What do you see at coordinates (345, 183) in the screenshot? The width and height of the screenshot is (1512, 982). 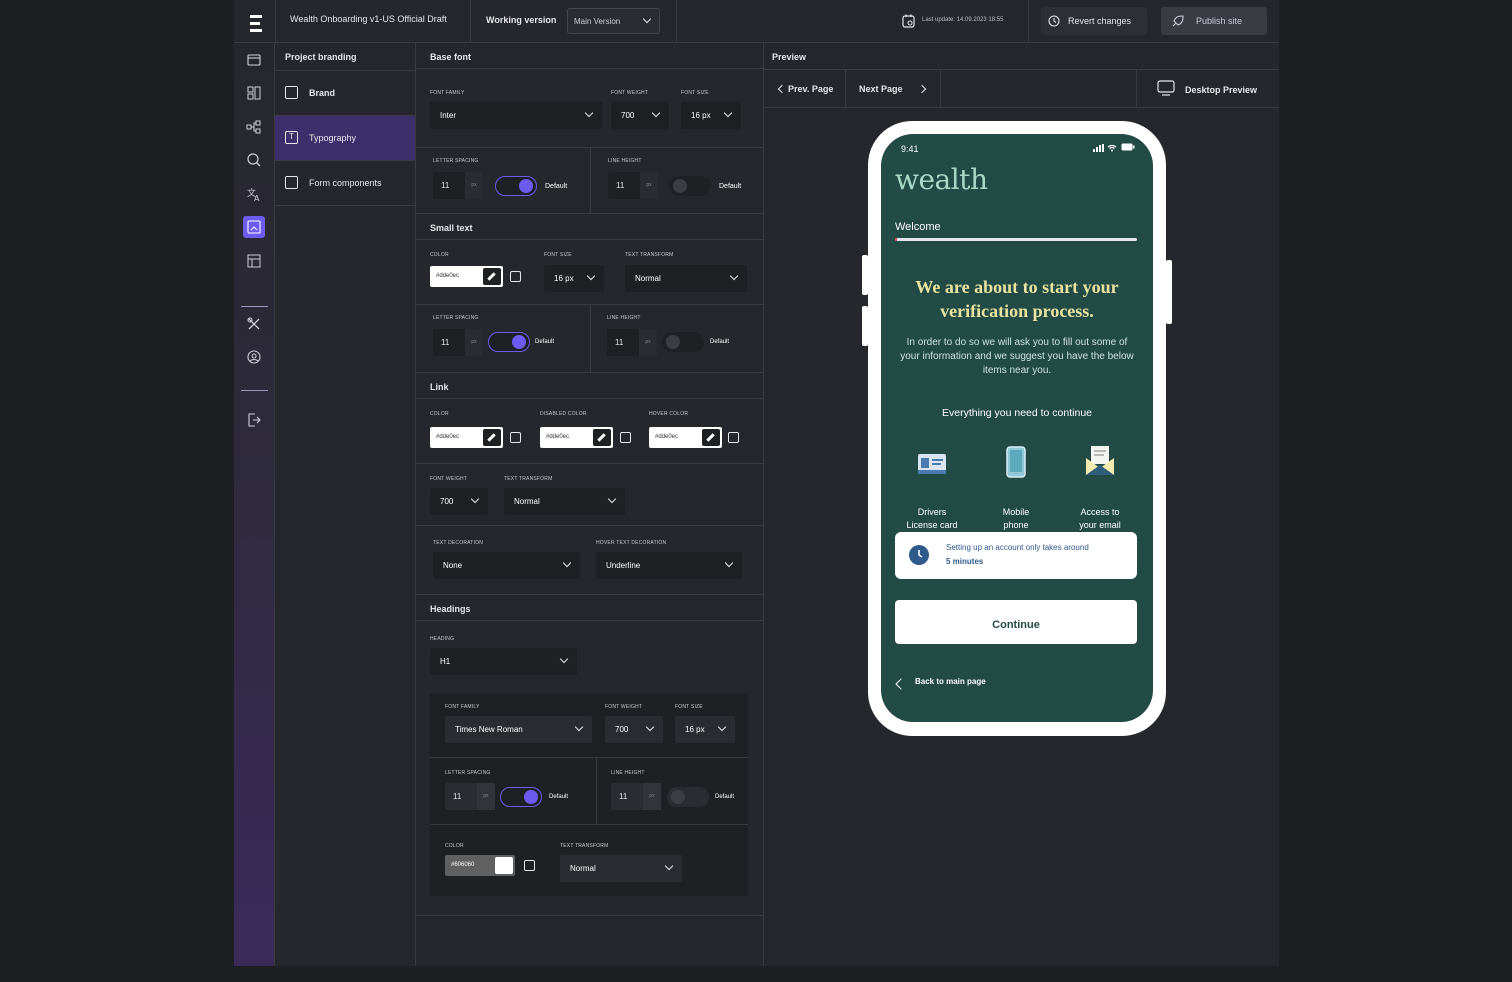 I see `nav-item-form-components: Form components` at bounding box center [345, 183].